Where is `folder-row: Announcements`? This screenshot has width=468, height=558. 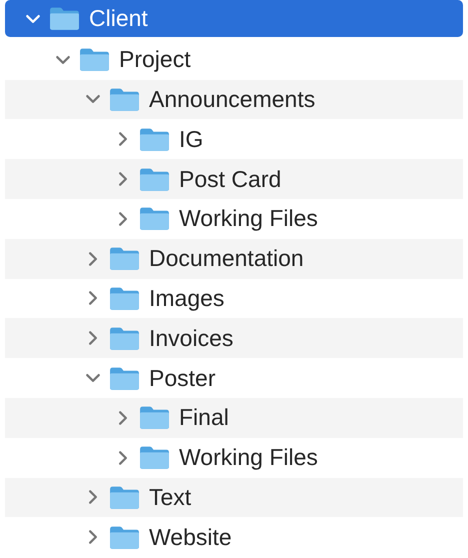 folder-row: Announcements is located at coordinates (234, 100).